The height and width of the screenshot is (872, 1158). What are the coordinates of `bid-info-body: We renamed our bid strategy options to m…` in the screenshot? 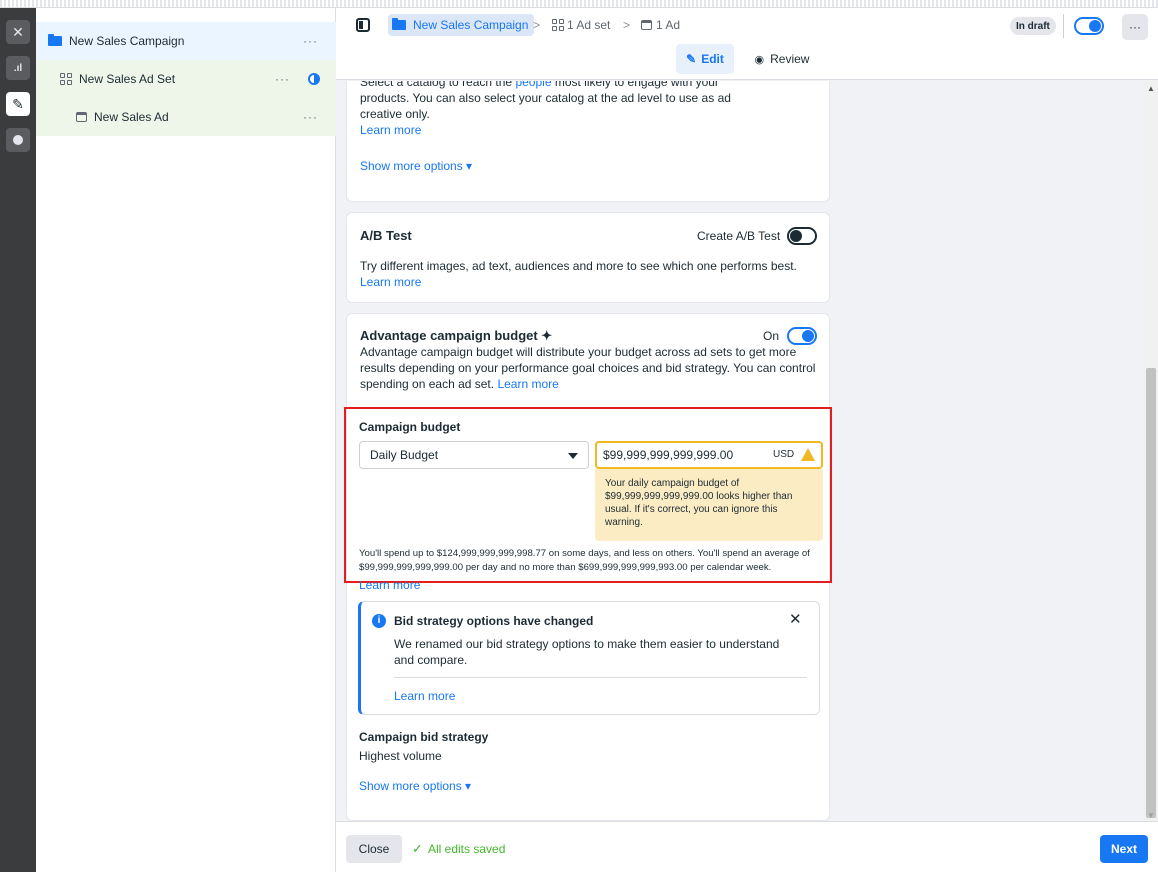 It's located at (587, 652).